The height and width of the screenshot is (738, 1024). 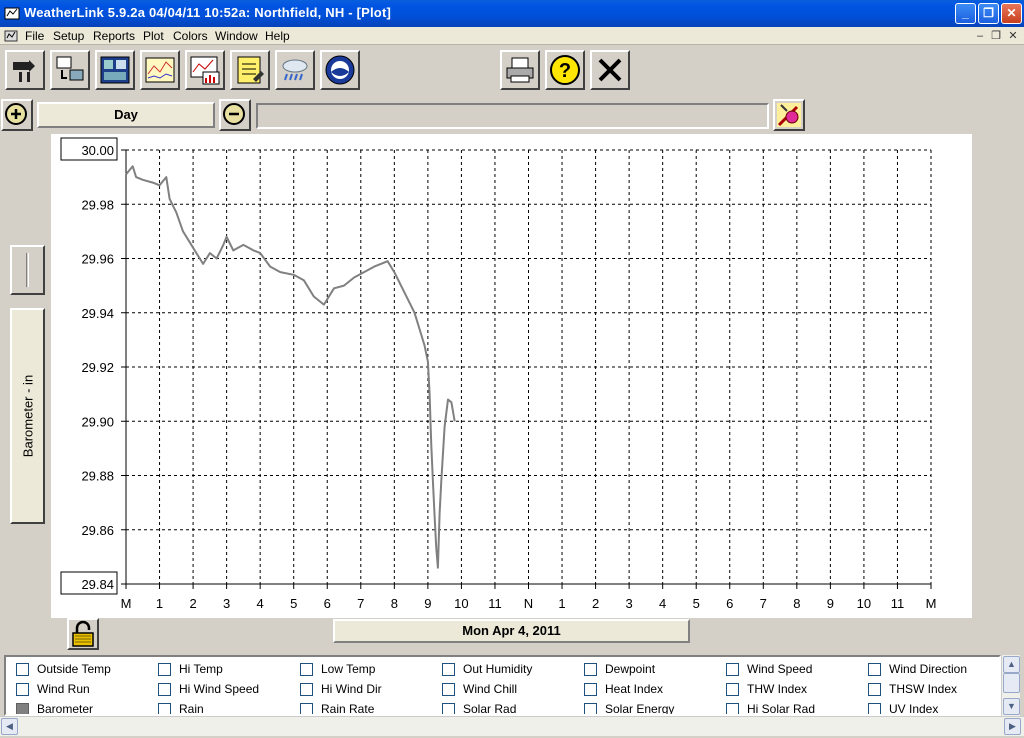 I want to click on zoom-out-button, so click(x=235, y=115).